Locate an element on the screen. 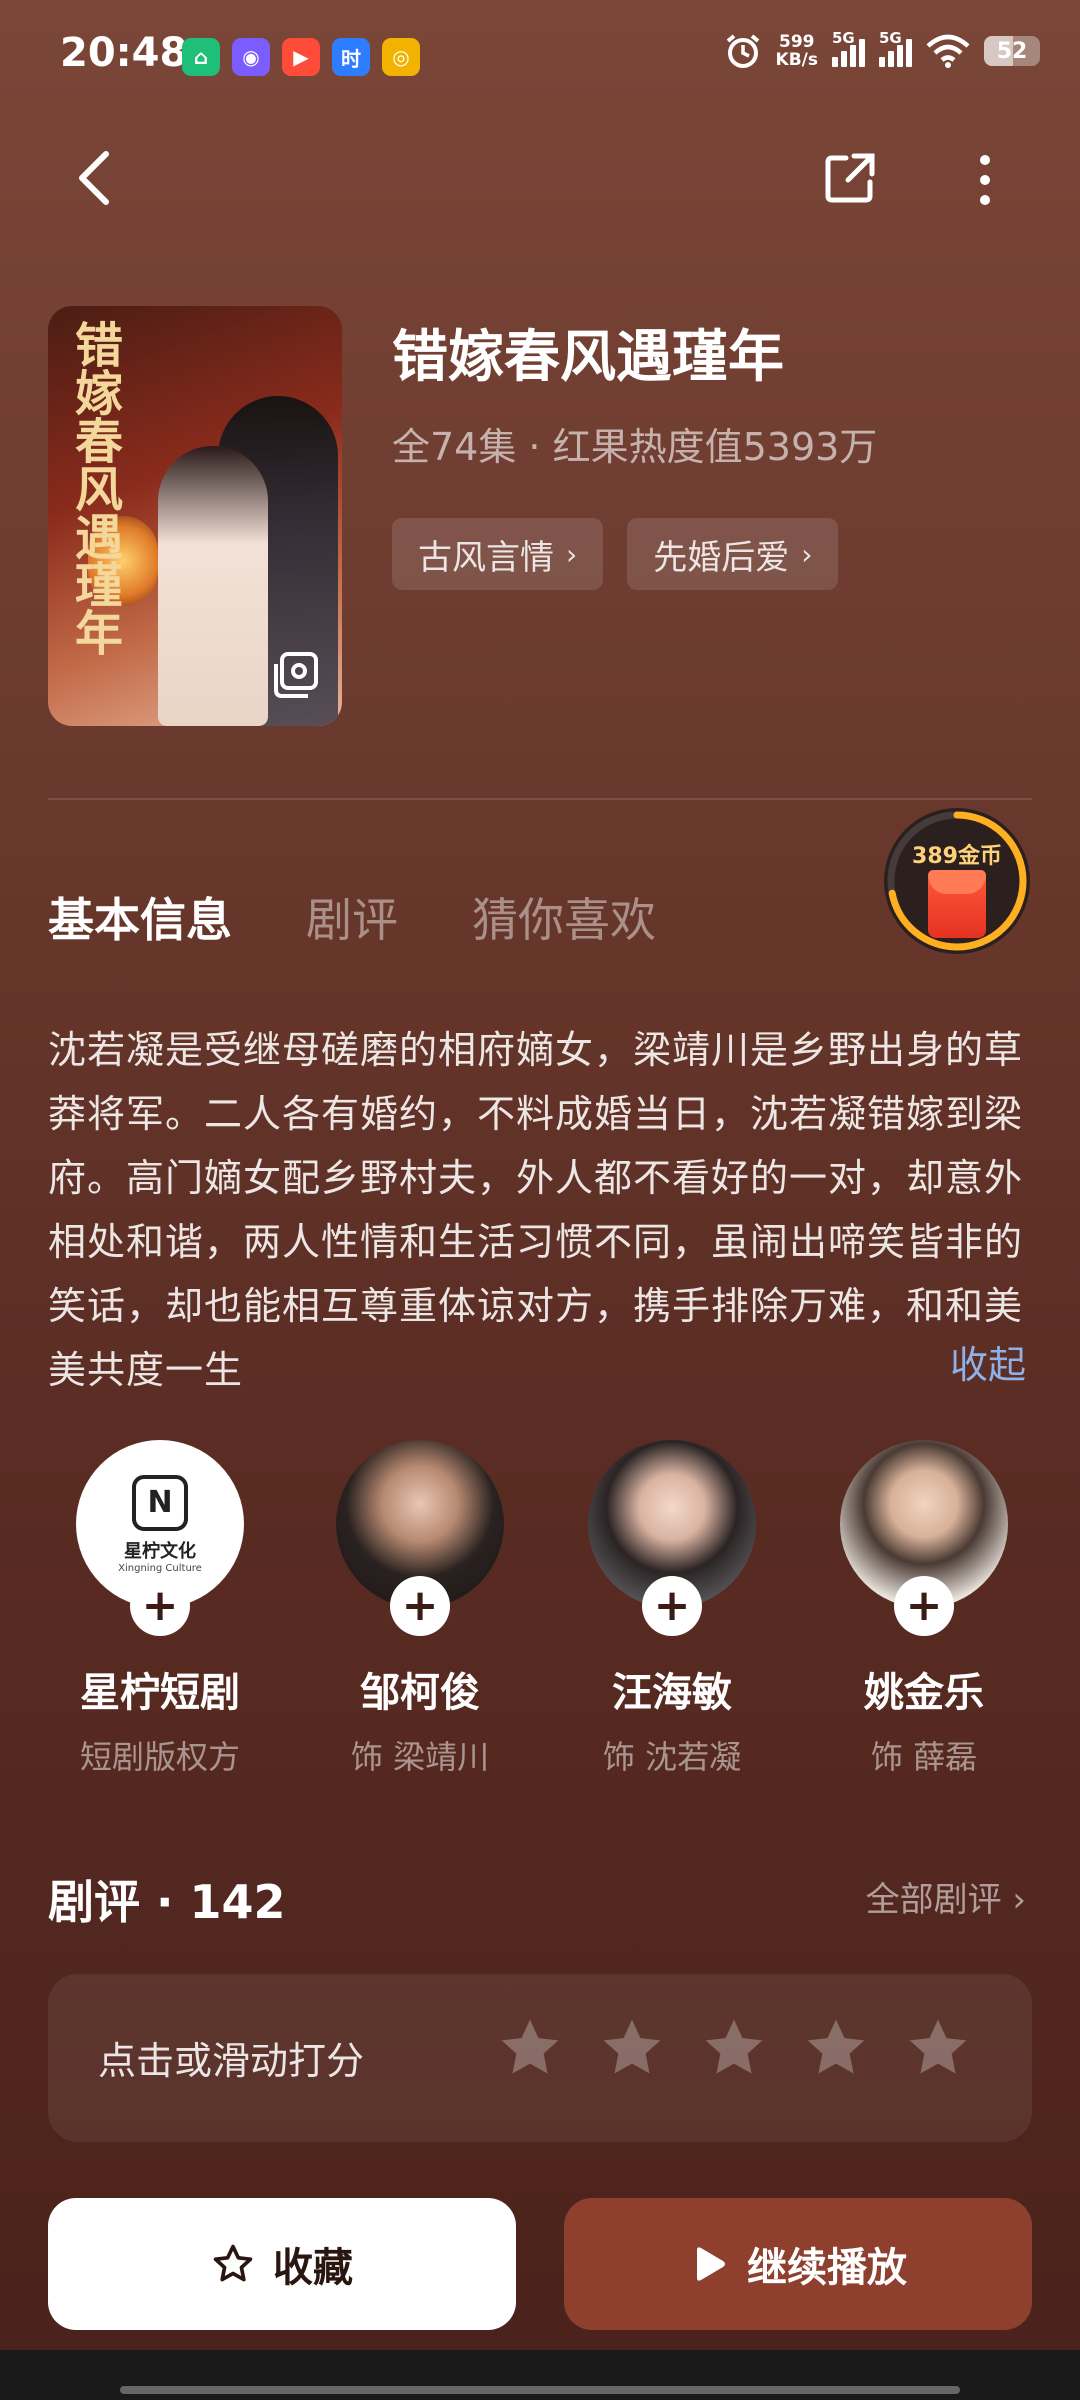 This screenshot has width=1080, height=2400. collapse-button: 收起 is located at coordinates (988, 1361).